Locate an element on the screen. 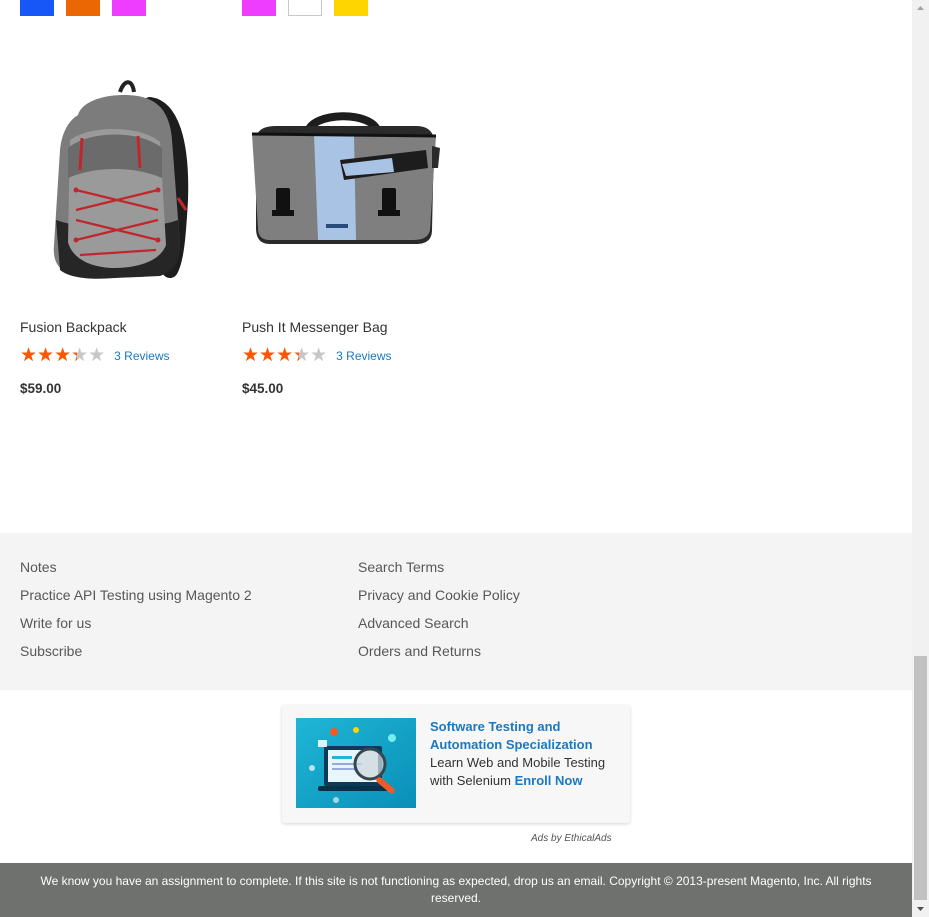 The height and width of the screenshot is (917, 929). vertical-scrollbar is located at coordinates (920, 458).